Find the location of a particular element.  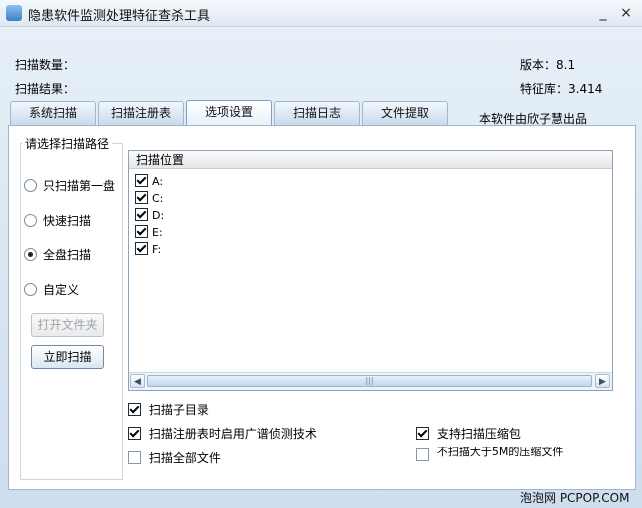

window-title: 隐患软件监测处理特征查杀工具 is located at coordinates (119, 16).